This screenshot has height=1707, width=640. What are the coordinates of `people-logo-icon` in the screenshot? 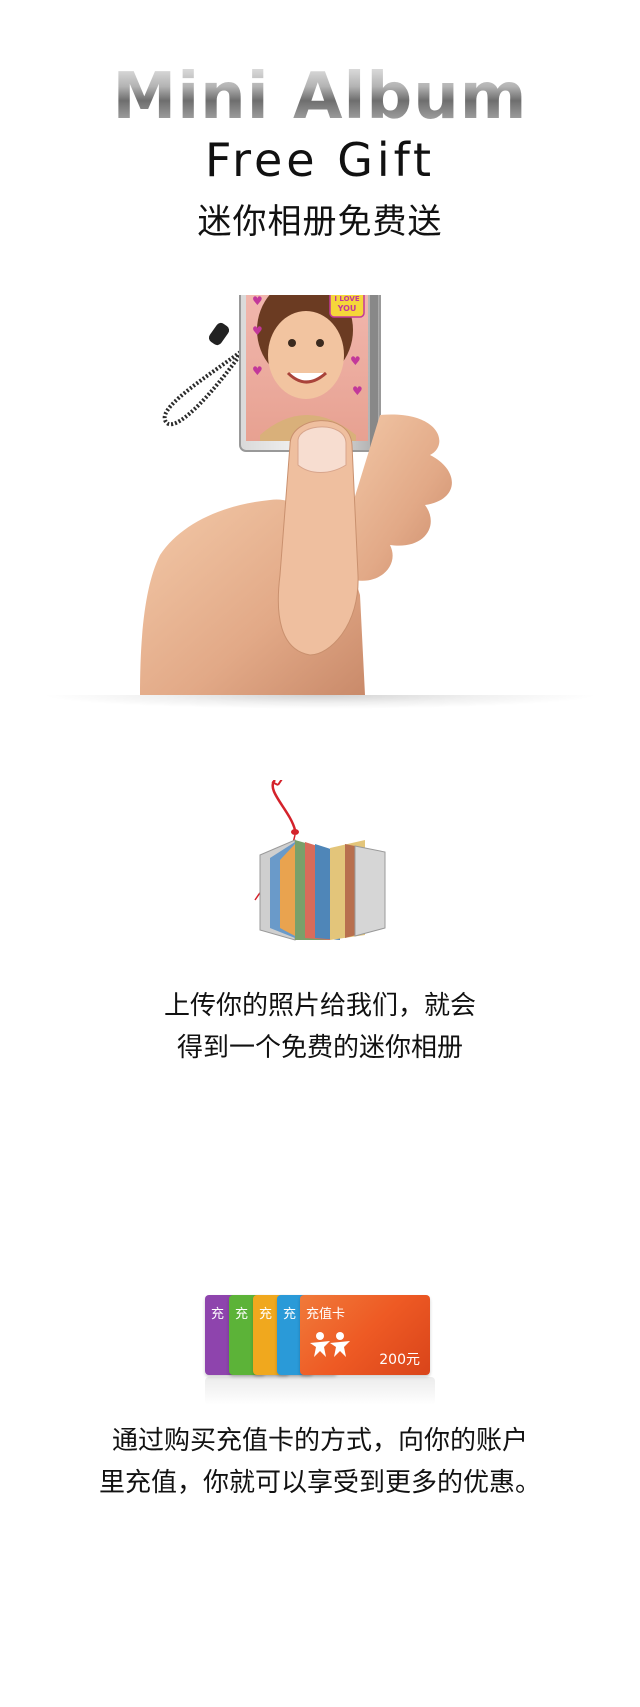 It's located at (330, 1344).